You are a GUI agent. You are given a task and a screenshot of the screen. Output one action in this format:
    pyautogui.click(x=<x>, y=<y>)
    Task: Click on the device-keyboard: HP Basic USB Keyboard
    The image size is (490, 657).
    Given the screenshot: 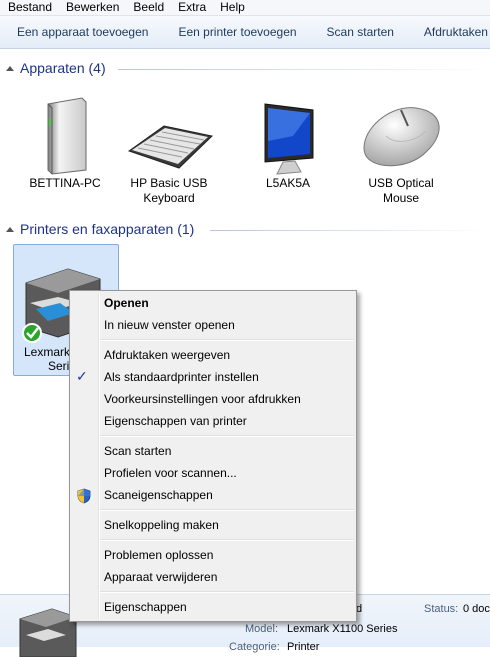 What is the action you would take?
    pyautogui.click(x=169, y=151)
    